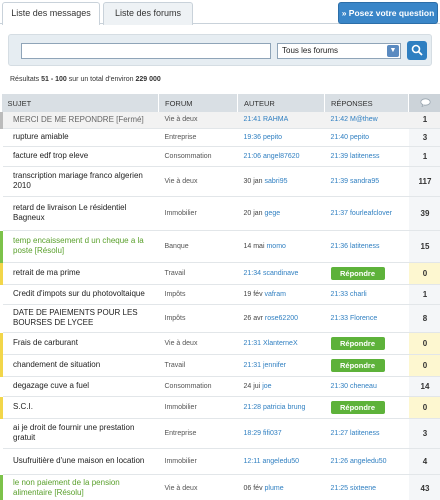 The image size is (440, 500). Describe the element at coordinates (280, 461) in the screenshot. I see `author-name: angeledu50` at that location.